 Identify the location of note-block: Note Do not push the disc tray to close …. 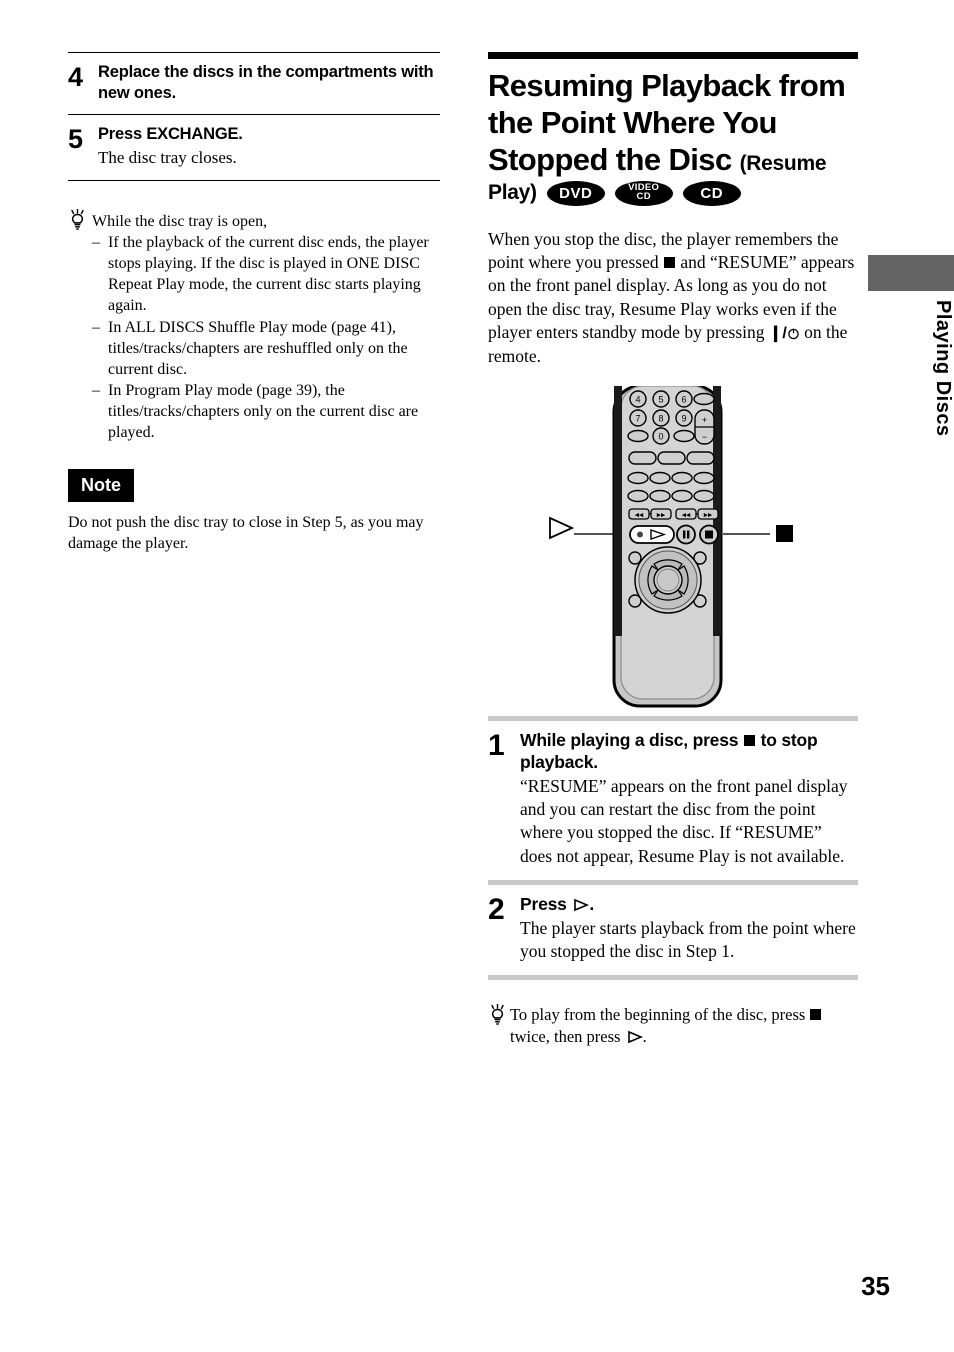
(254, 511).